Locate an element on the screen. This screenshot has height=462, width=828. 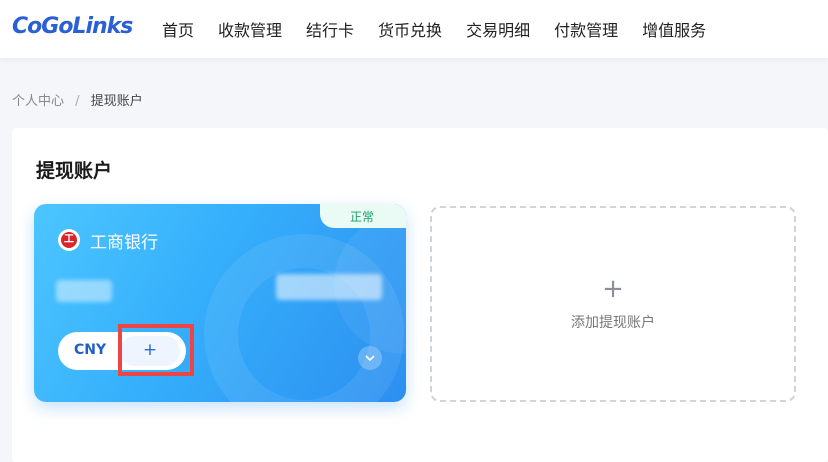
breadcrumb-parent: 个人中心 is located at coordinates (38, 101).